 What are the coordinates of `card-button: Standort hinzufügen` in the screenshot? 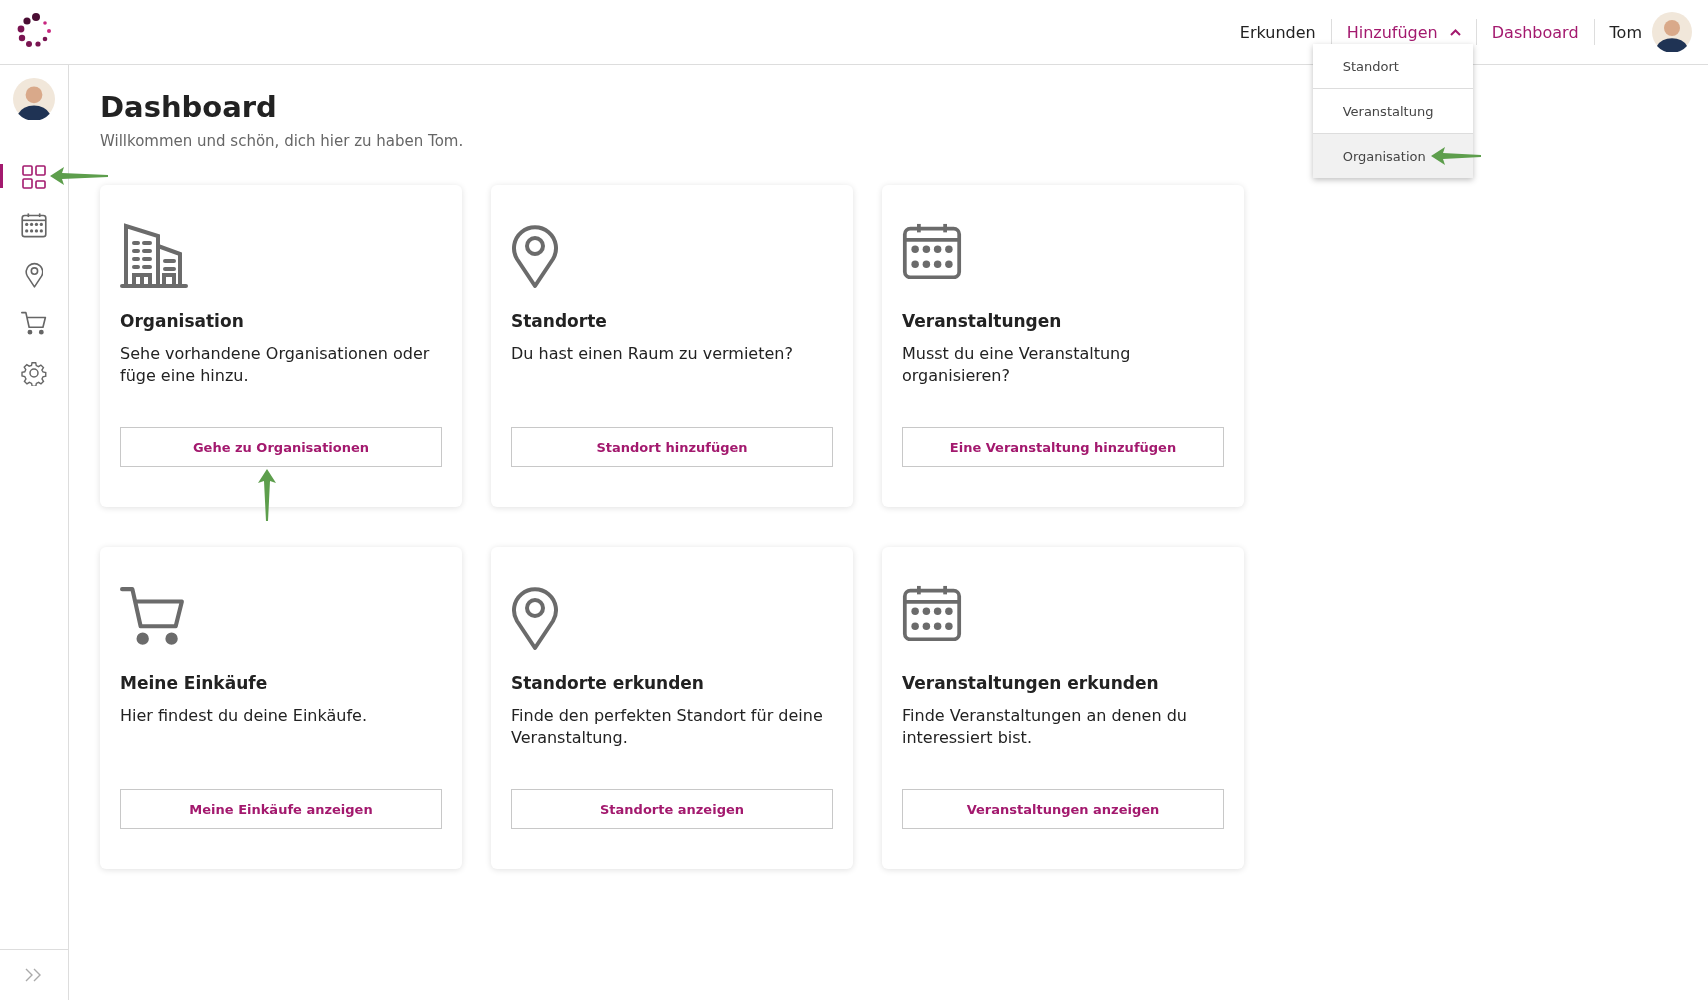 It's located at (672, 447).